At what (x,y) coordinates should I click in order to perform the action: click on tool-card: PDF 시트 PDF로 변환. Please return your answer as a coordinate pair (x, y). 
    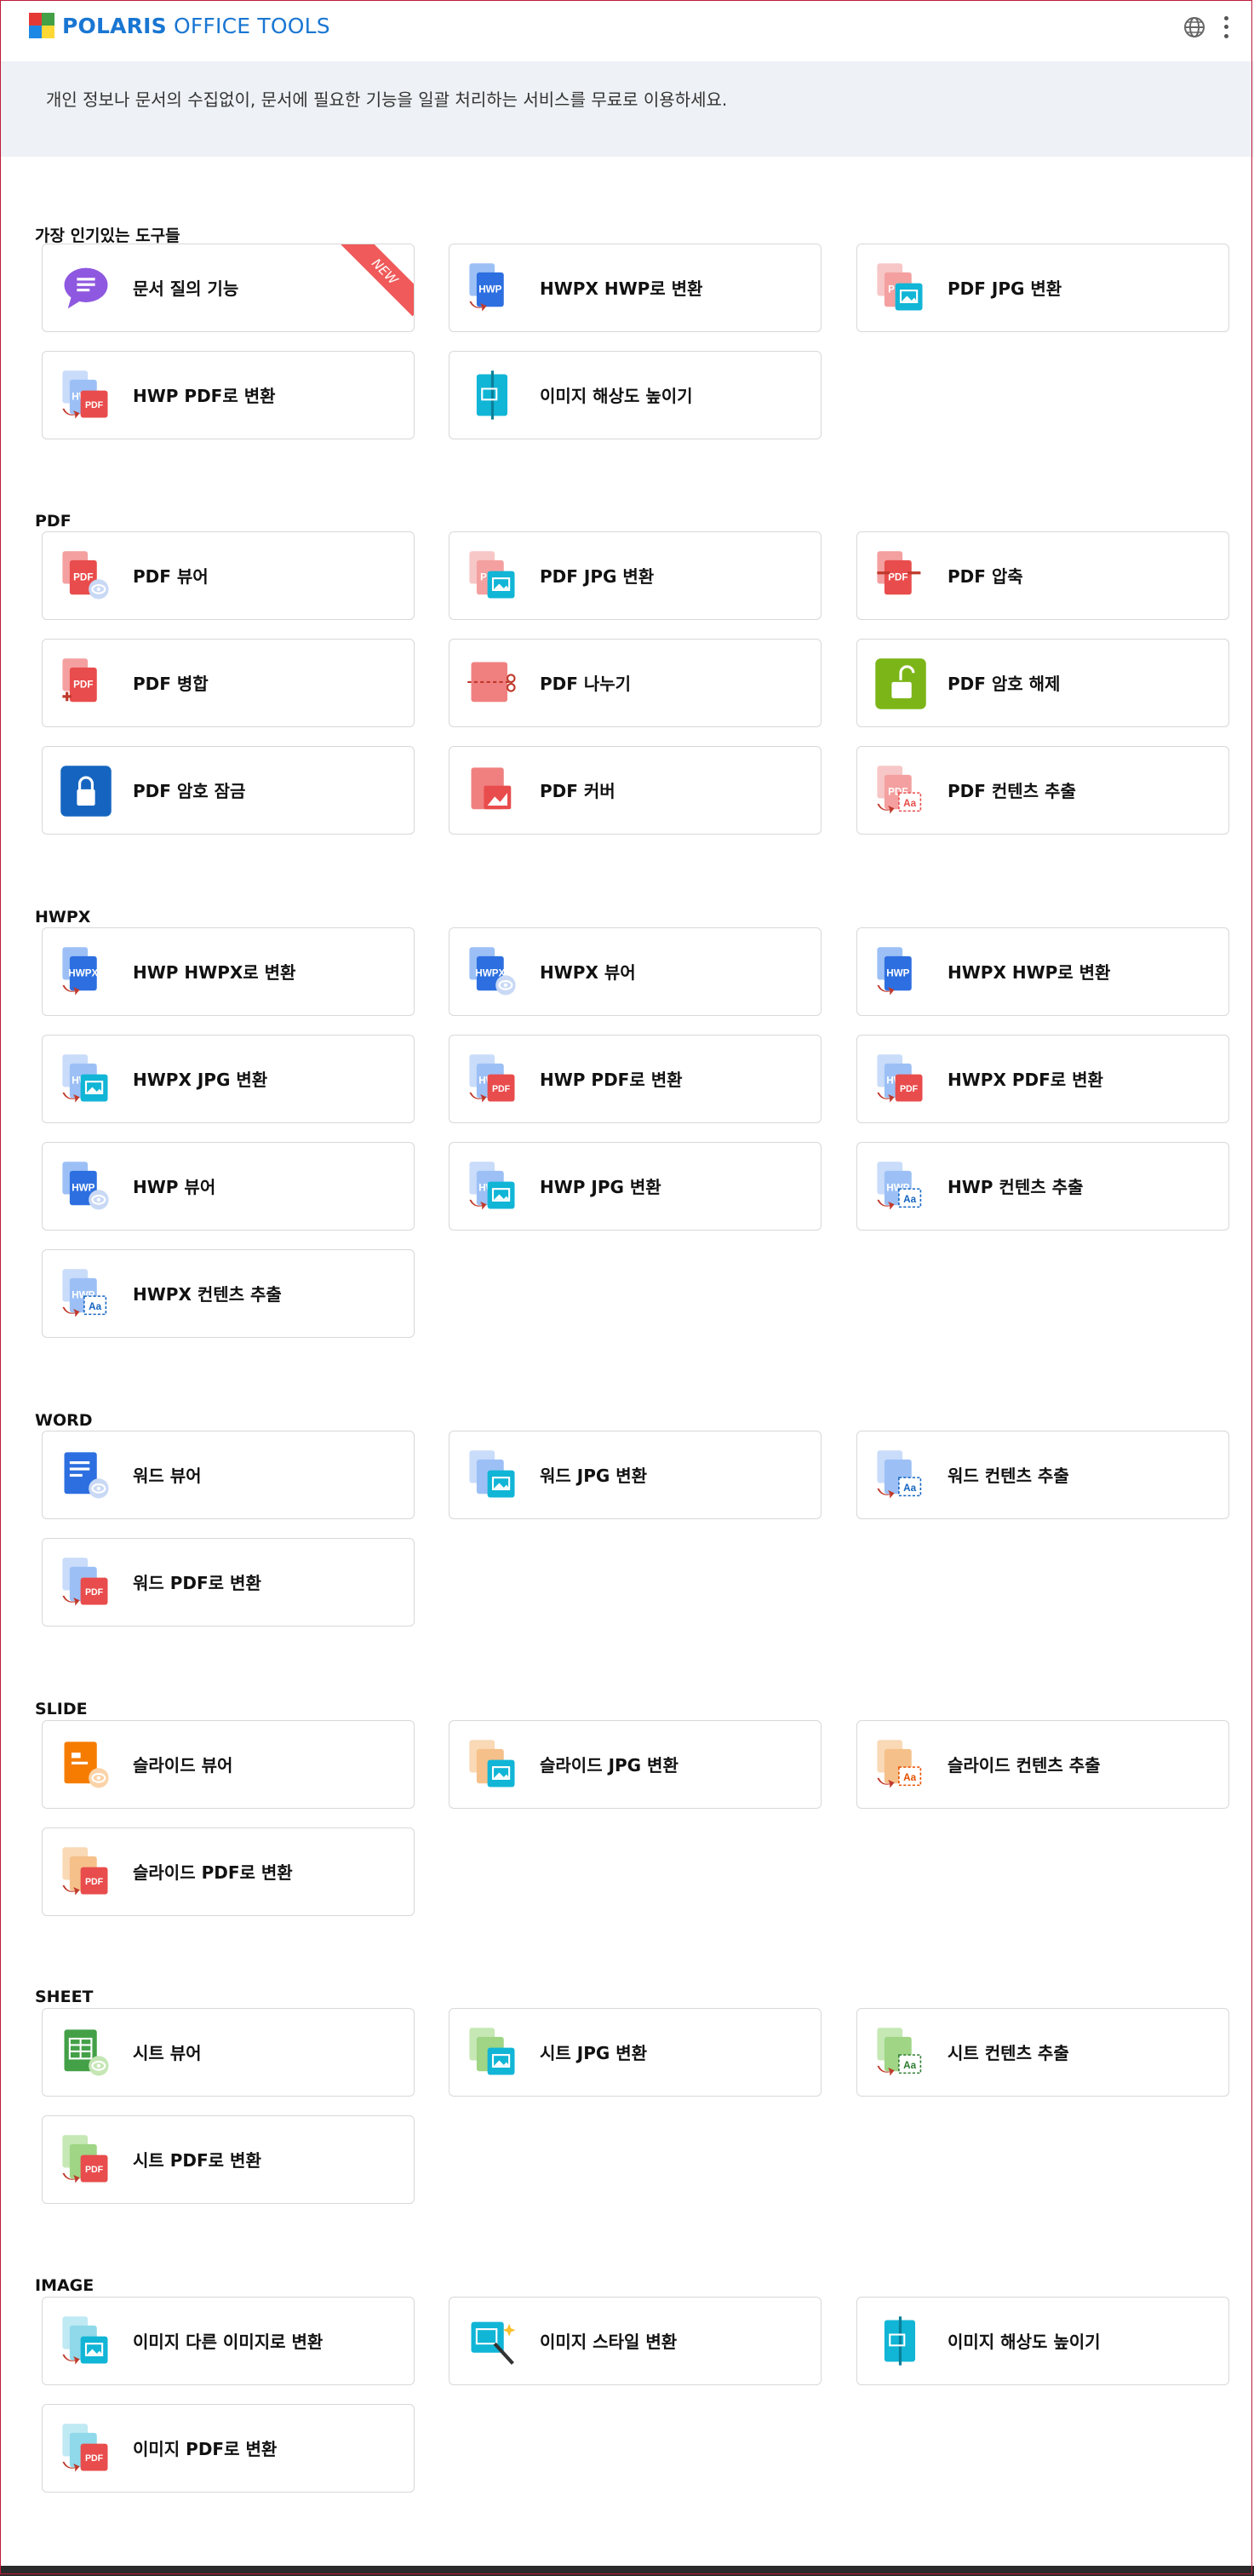
    Looking at the image, I should click on (228, 2159).